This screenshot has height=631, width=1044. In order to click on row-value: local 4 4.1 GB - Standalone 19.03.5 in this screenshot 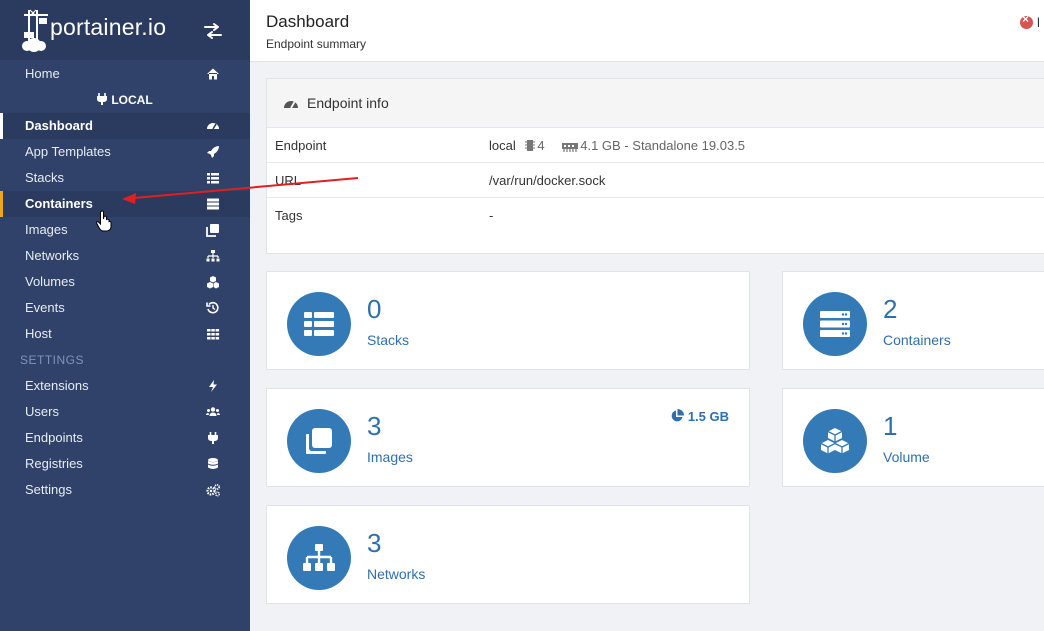, I will do `click(617, 145)`.